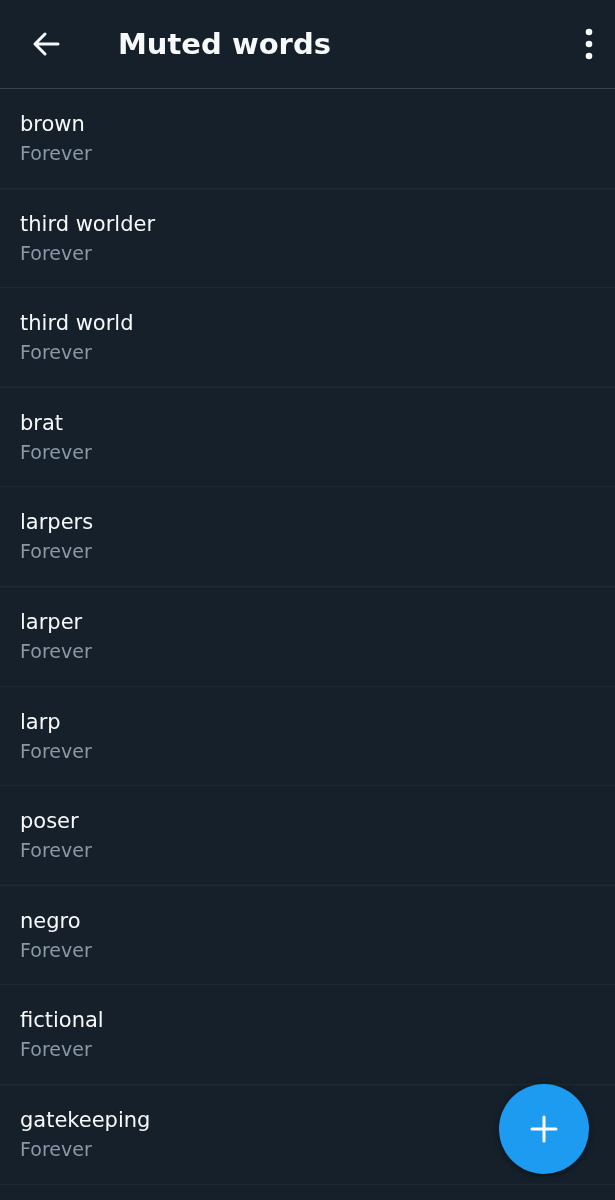 The height and width of the screenshot is (1200, 615). Describe the element at coordinates (62, 1020) in the screenshot. I see `muted-word: fictional` at that location.